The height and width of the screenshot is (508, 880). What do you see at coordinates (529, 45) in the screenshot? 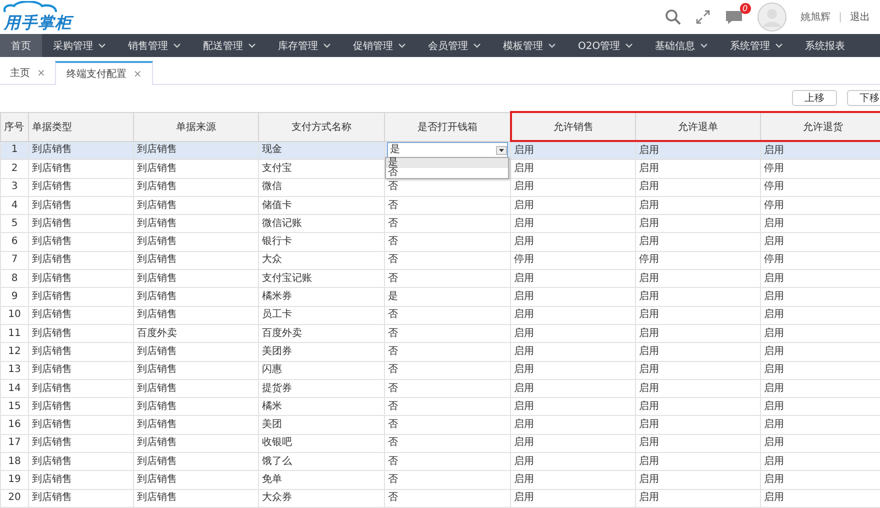
I see `nav-item: 模板管理` at bounding box center [529, 45].